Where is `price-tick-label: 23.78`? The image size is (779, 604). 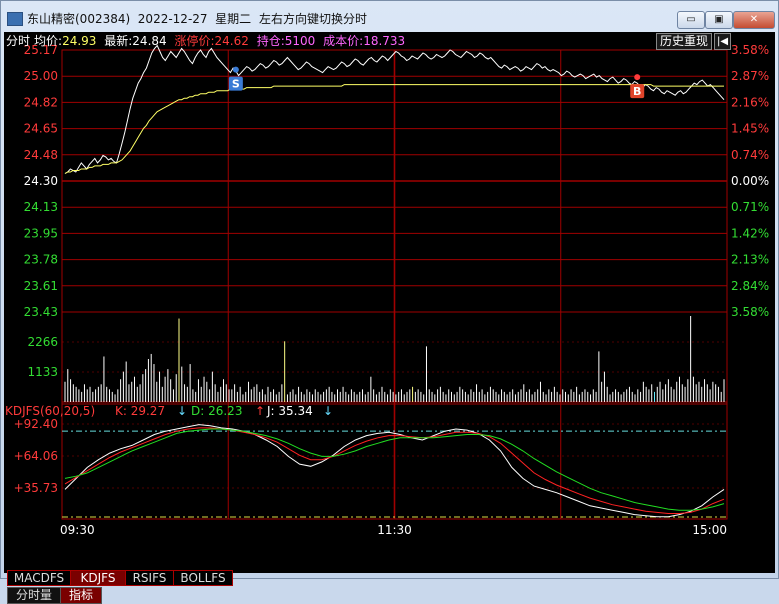 price-tick-label: 23.78 is located at coordinates (41, 260).